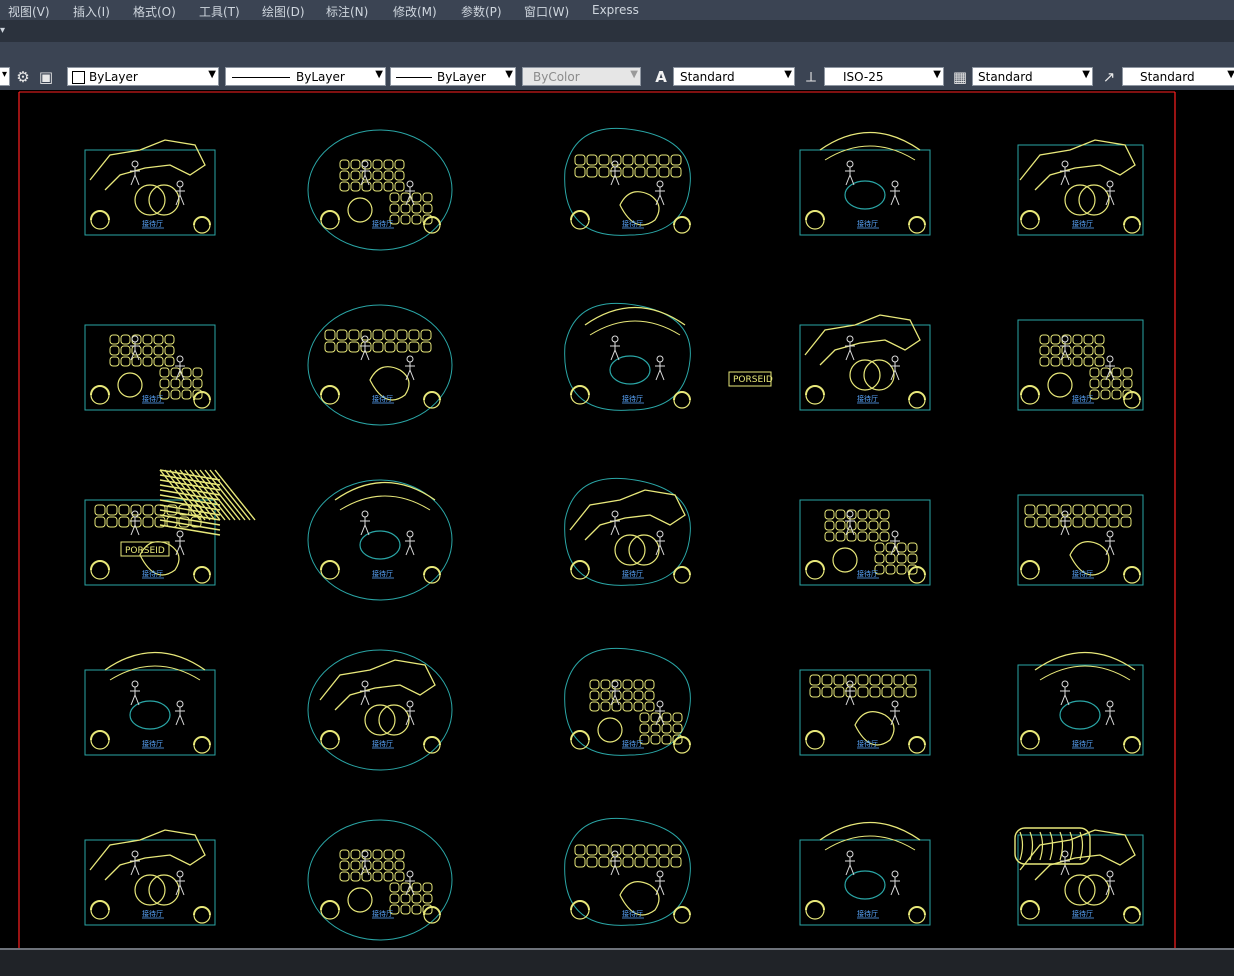 This screenshot has height=976, width=1234. Describe the element at coordinates (863, 77) in the screenshot. I see `dimstyle-select-label: ISO-25` at that location.